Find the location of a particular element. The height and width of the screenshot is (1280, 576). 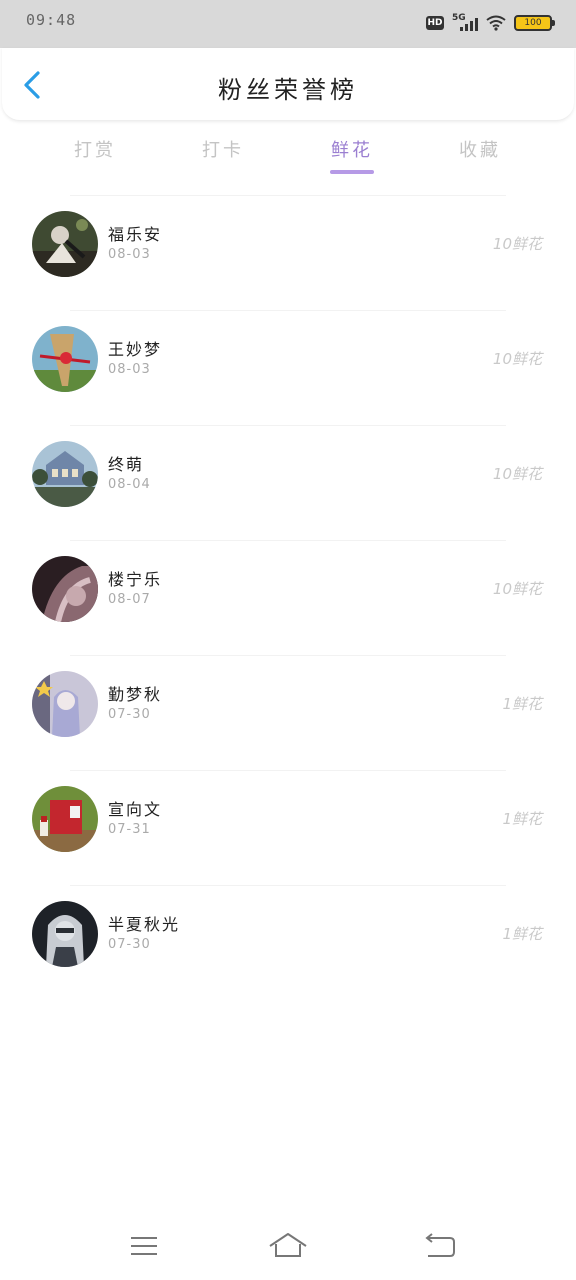

wifi-icon is located at coordinates (496, 23).